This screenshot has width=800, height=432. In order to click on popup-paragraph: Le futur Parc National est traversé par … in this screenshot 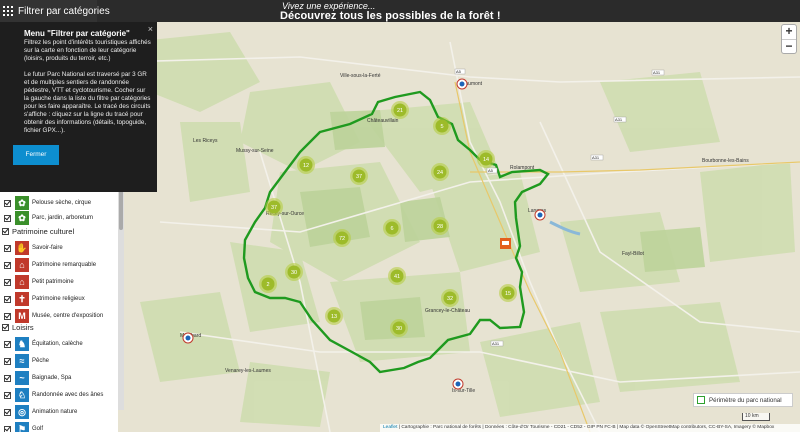, I will do `click(87, 102)`.